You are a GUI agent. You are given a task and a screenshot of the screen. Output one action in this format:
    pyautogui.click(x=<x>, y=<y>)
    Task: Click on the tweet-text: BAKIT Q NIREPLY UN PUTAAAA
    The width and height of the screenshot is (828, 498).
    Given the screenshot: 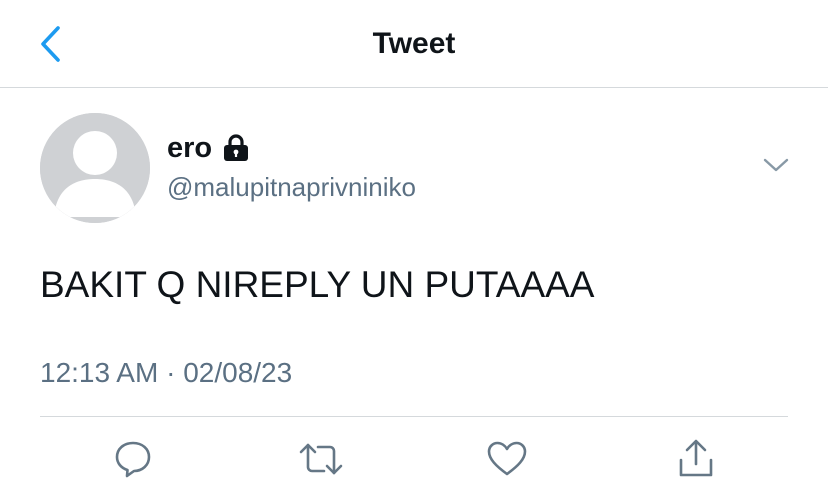 What is the action you would take?
    pyautogui.click(x=317, y=284)
    